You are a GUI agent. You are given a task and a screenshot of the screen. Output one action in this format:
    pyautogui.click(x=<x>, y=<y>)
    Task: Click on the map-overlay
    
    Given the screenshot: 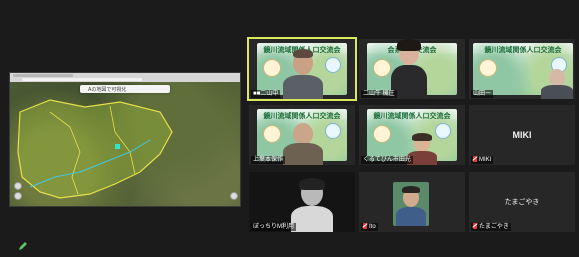 What is the action you would take?
    pyautogui.click(x=95, y=149)
    